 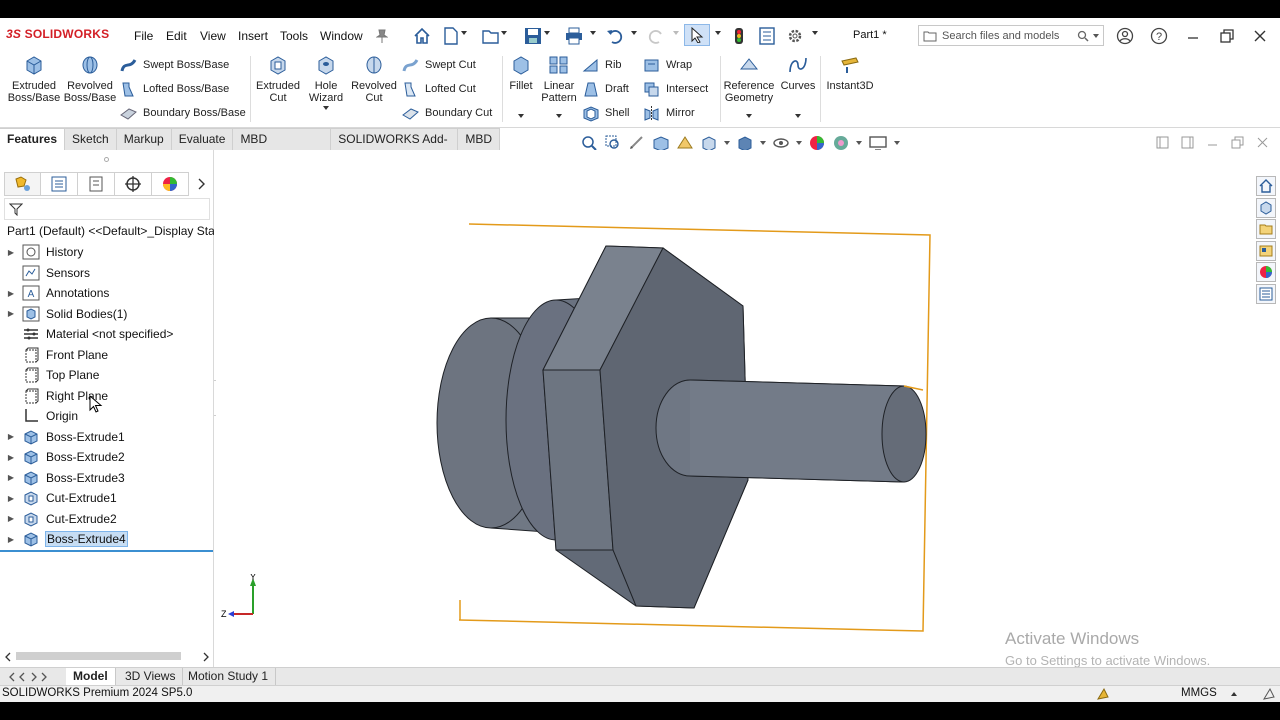 I want to click on tree-node-history: ▶ History, so click(x=107, y=252).